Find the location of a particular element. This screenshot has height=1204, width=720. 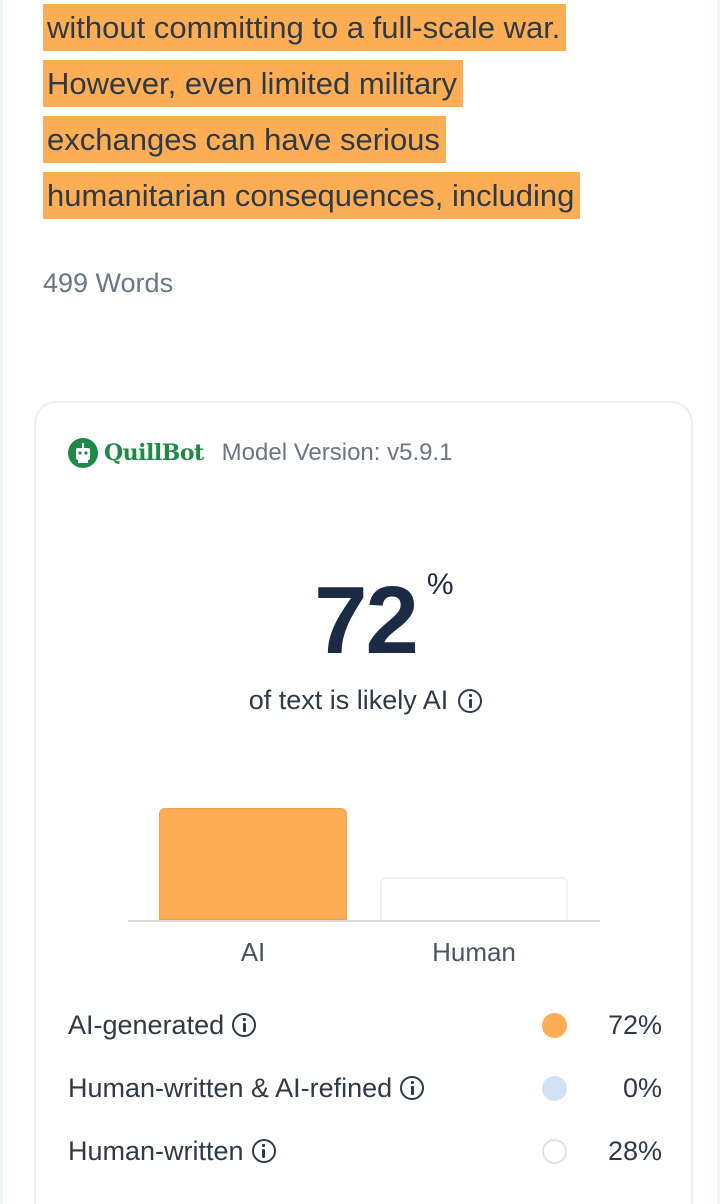

ai-score-value: 72 is located at coordinates (366, 620).